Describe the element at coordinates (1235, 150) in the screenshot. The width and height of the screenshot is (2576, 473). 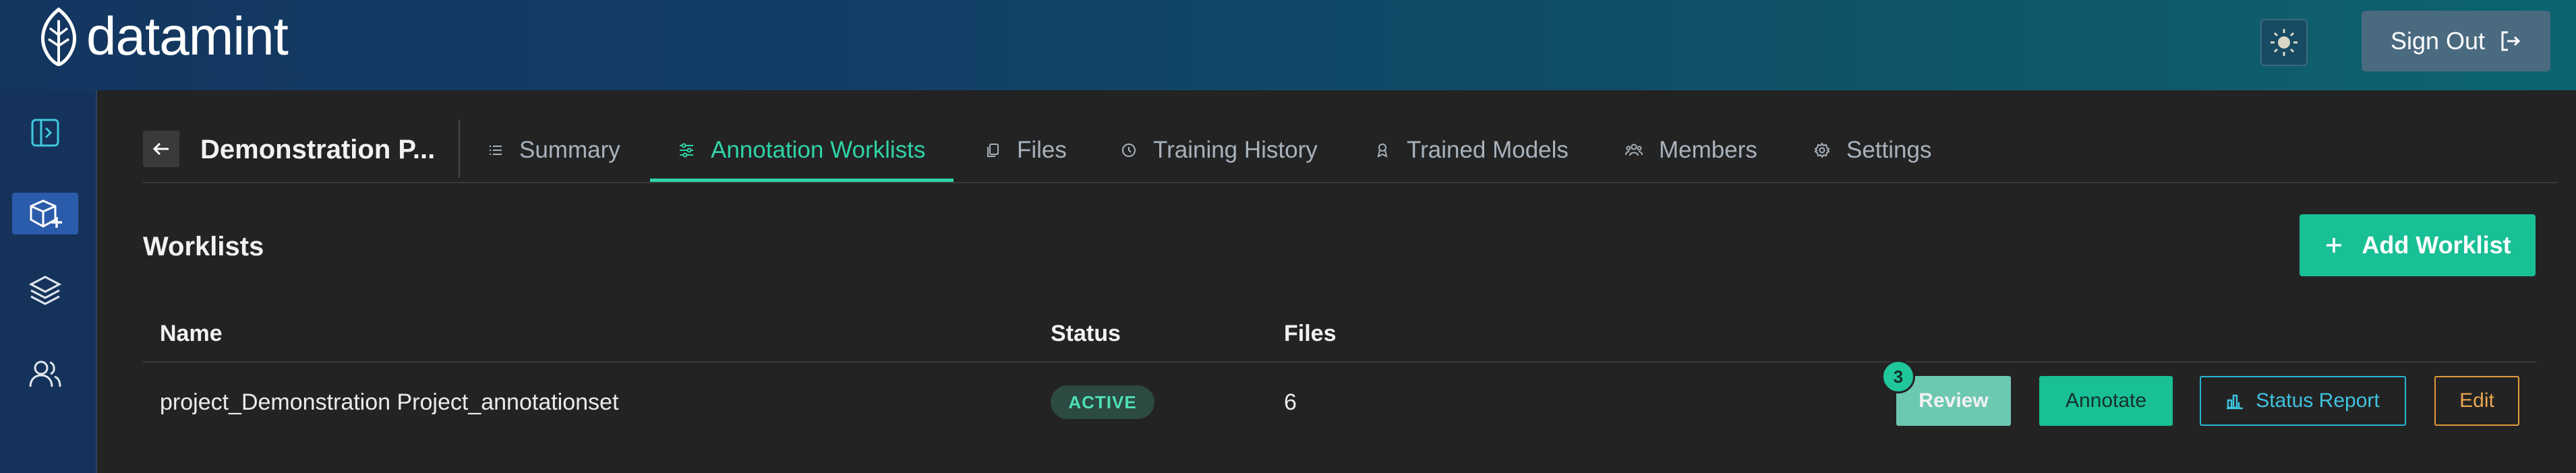
I see `tab-label: Training History` at that location.